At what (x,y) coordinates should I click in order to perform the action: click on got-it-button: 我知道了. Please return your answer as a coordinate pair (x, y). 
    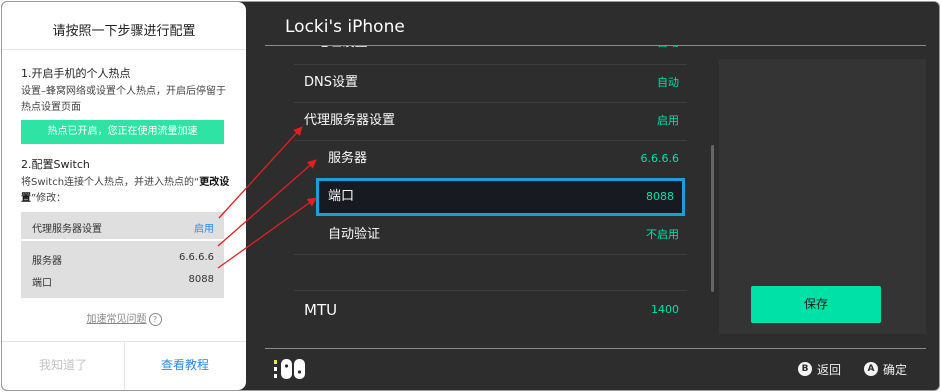
    Looking at the image, I should click on (63, 364).